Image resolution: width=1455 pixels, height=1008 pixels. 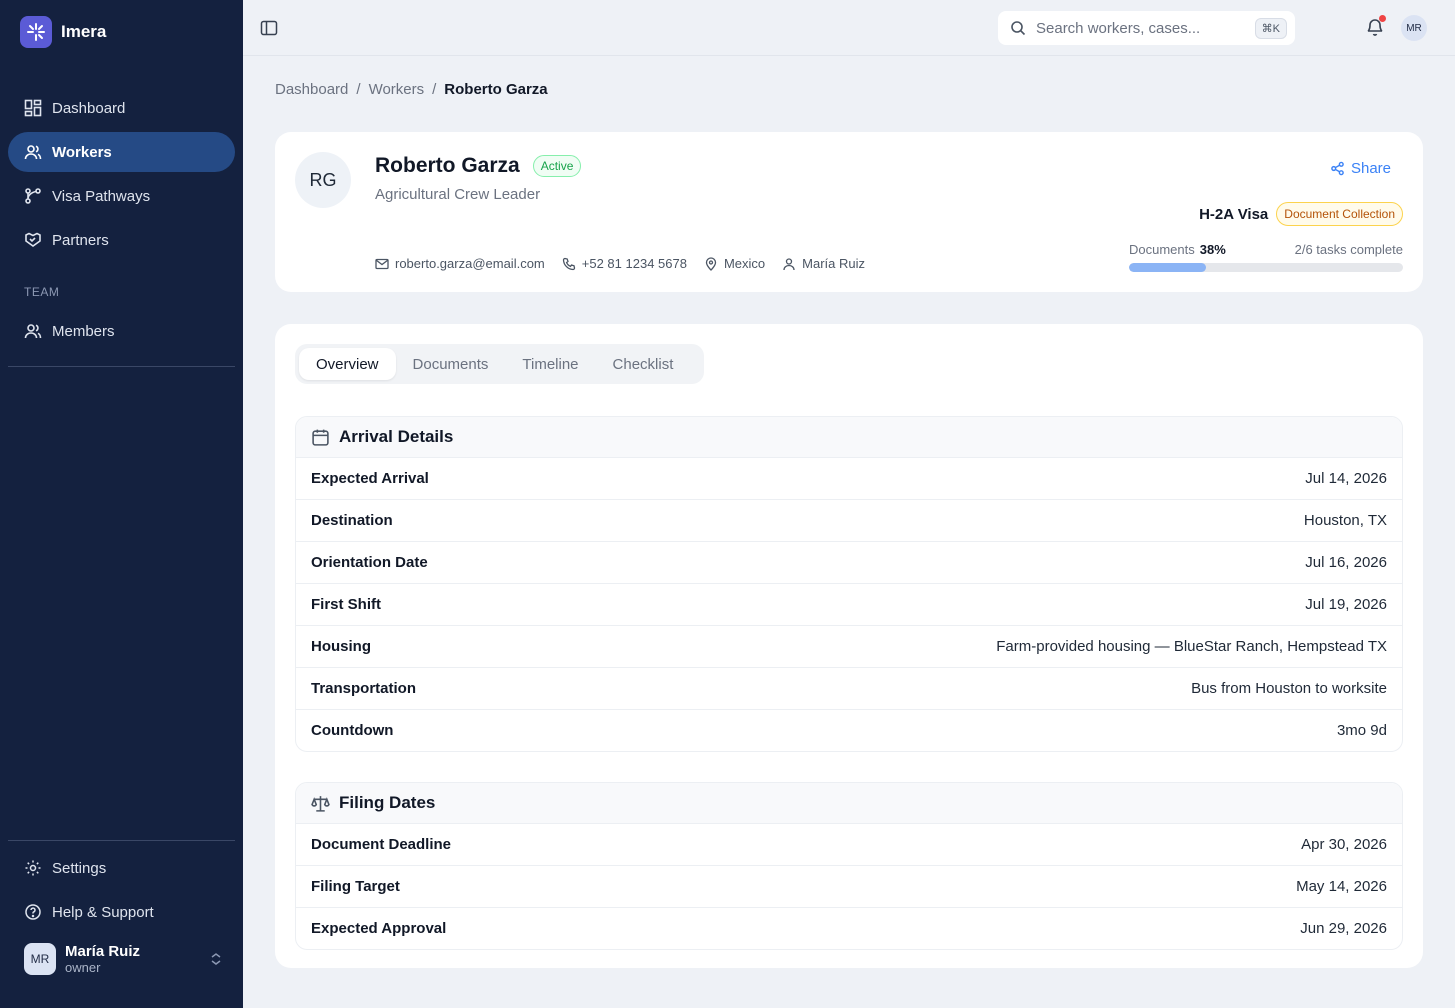 What do you see at coordinates (320, 803) in the screenshot?
I see `scale-icon` at bounding box center [320, 803].